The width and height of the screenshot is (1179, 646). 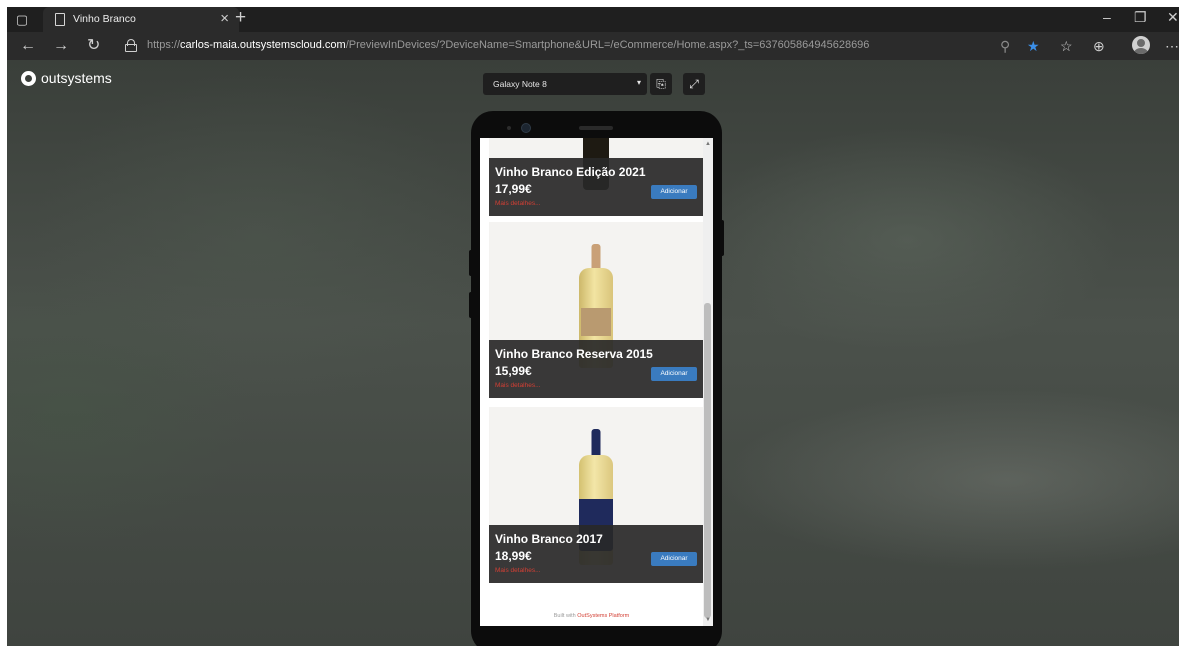 What do you see at coordinates (1033, 46) in the screenshot?
I see `favorite-star-icon: ★` at bounding box center [1033, 46].